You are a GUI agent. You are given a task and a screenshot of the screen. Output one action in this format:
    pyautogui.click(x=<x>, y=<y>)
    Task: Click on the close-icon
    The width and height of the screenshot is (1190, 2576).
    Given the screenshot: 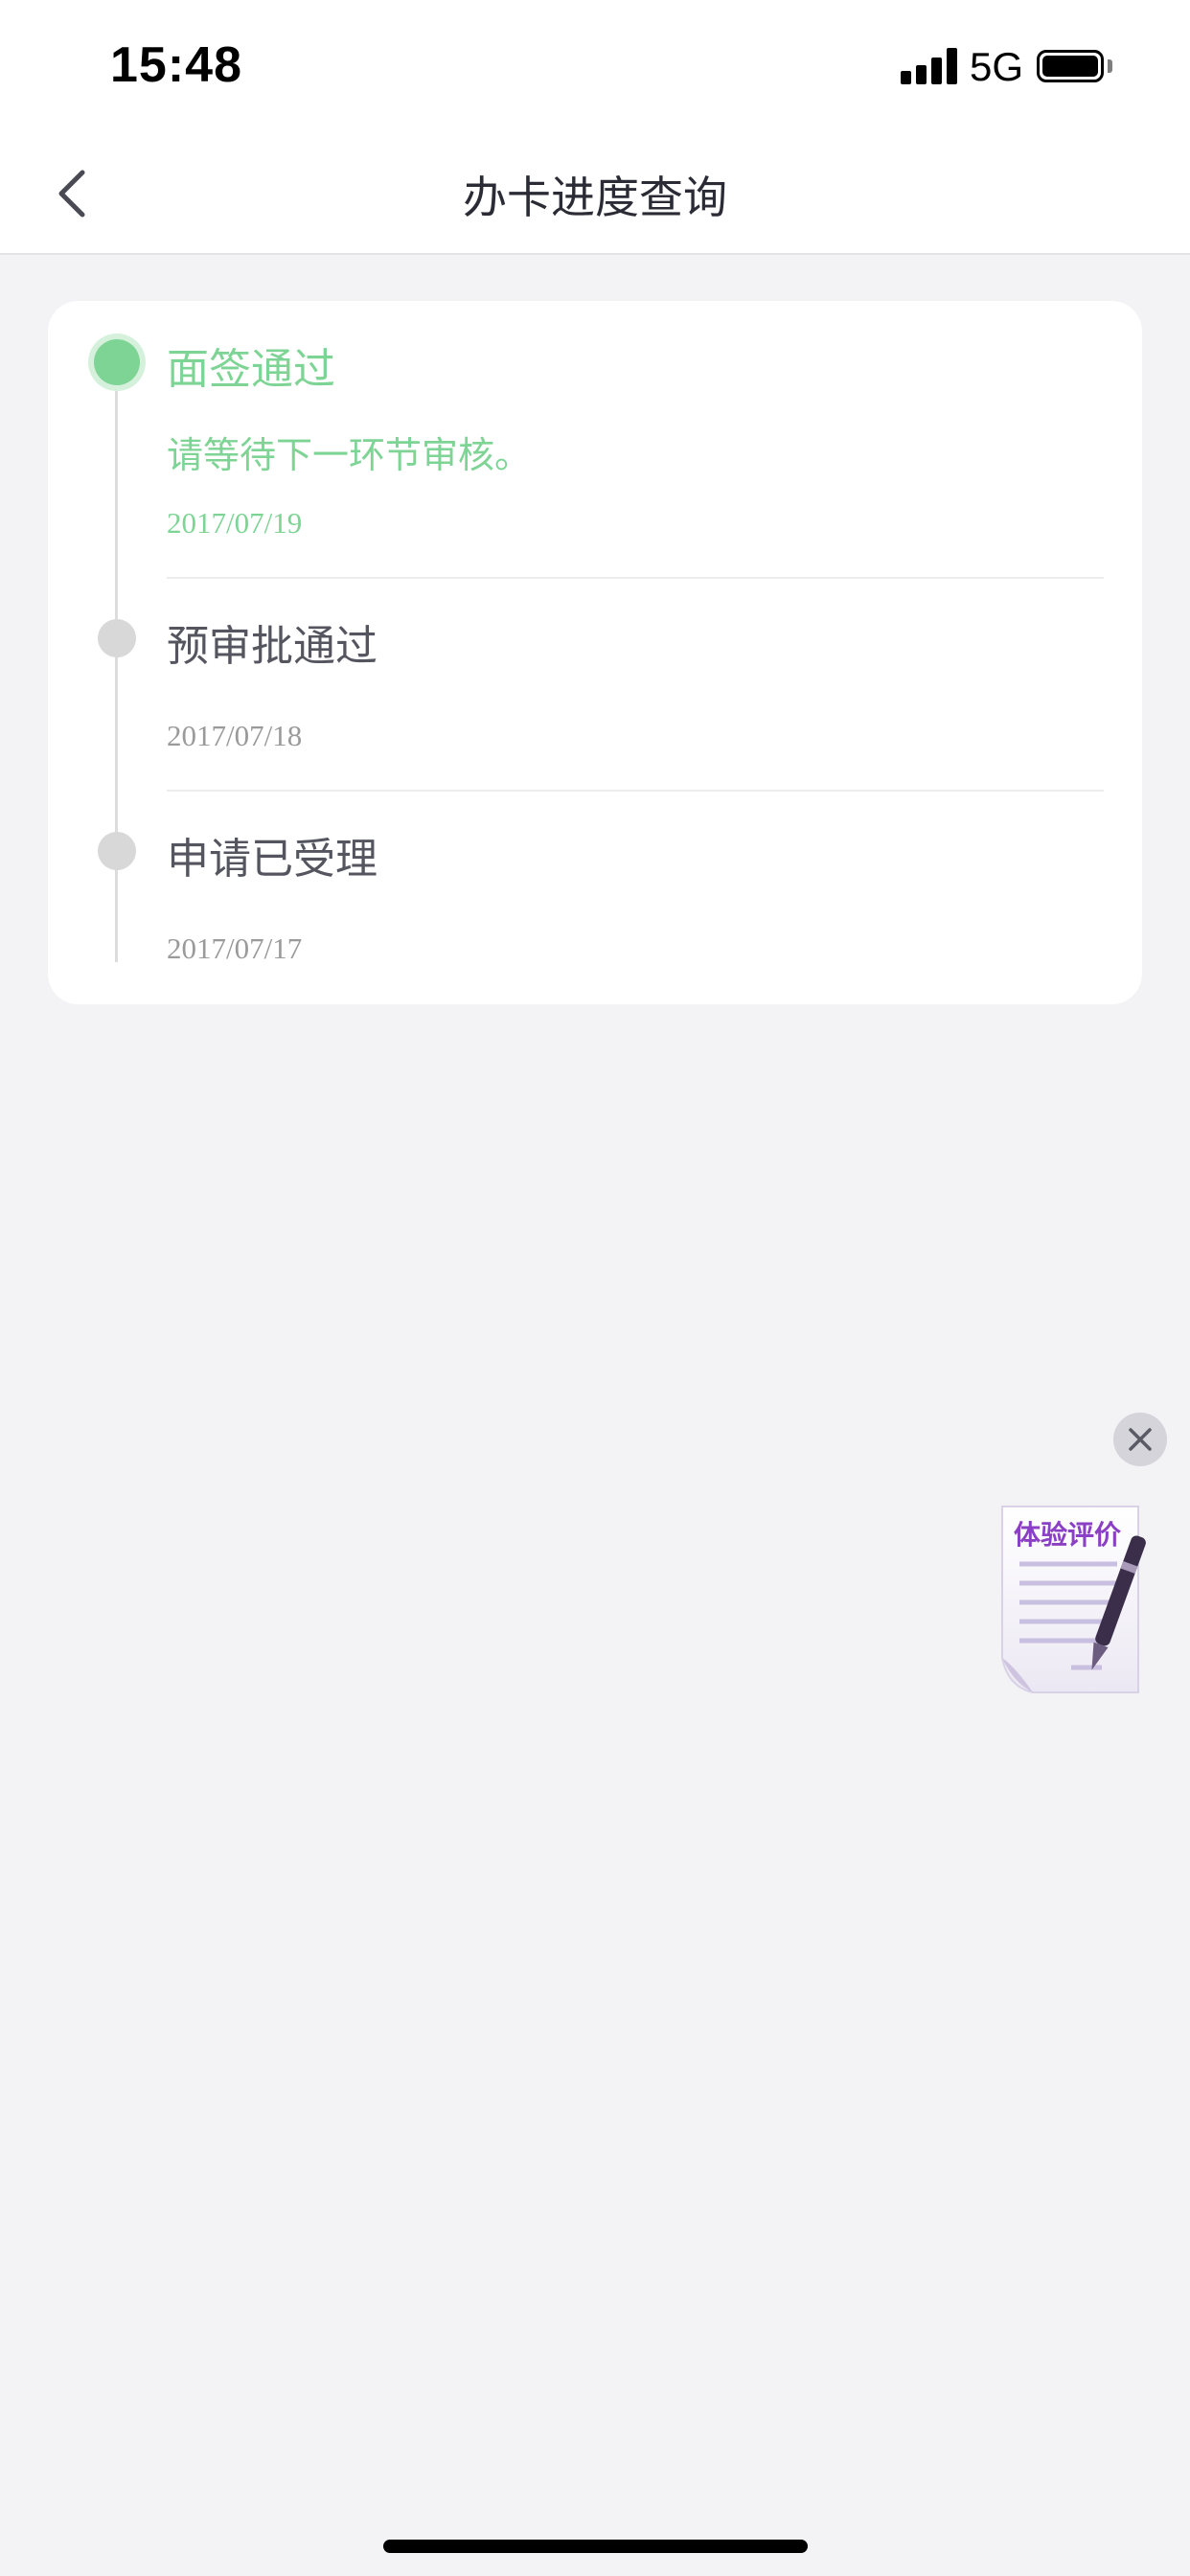 What is the action you would take?
    pyautogui.click(x=1140, y=1439)
    